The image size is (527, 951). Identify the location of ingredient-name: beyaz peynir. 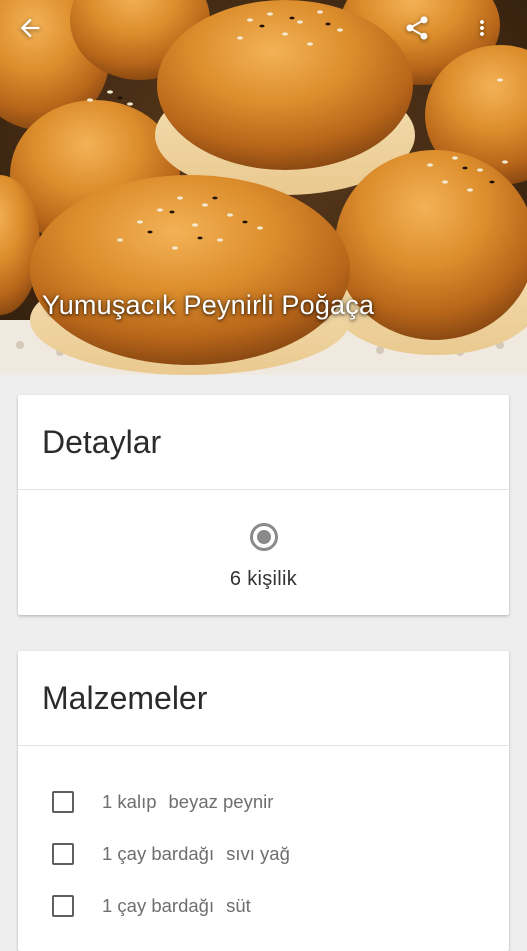
(221, 801).